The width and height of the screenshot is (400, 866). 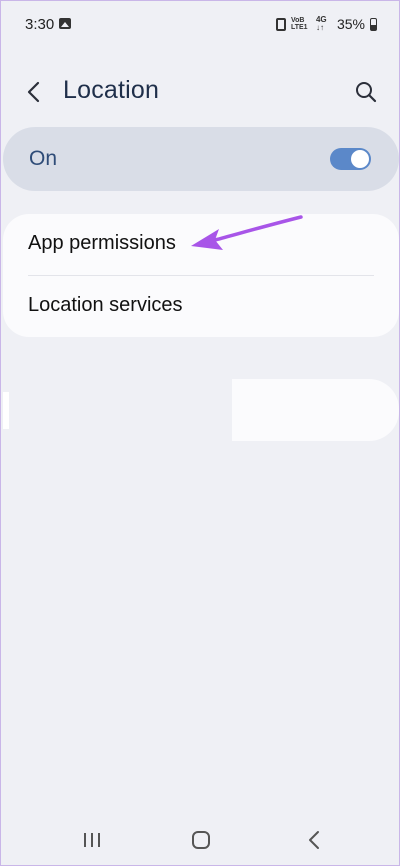 What do you see at coordinates (102, 243) in the screenshot?
I see `settings-item-label: App permissions` at bounding box center [102, 243].